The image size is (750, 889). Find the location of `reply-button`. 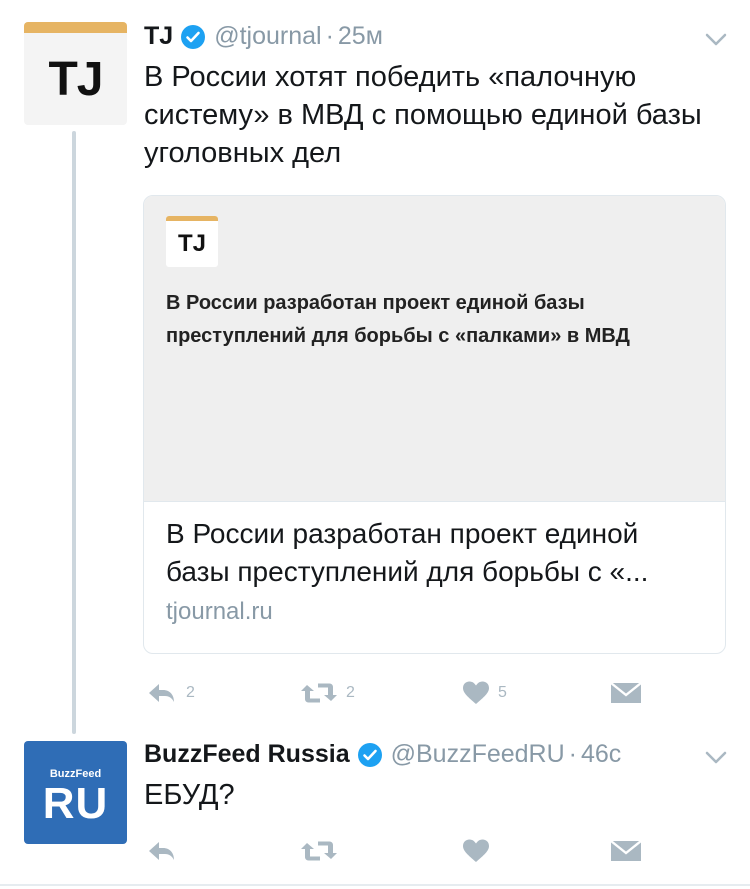

reply-button is located at coordinates (166, 851).